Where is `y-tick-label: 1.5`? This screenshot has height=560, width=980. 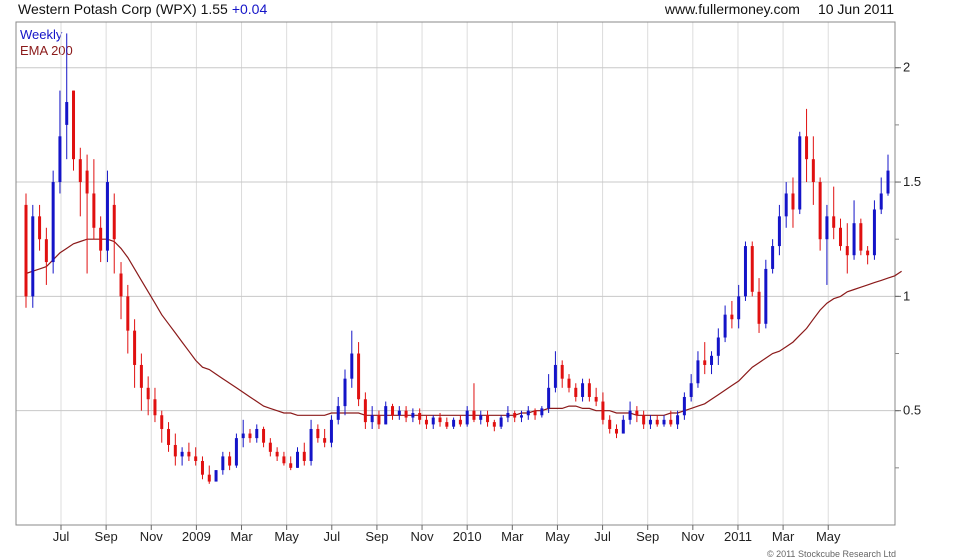 y-tick-label: 1.5 is located at coordinates (912, 181).